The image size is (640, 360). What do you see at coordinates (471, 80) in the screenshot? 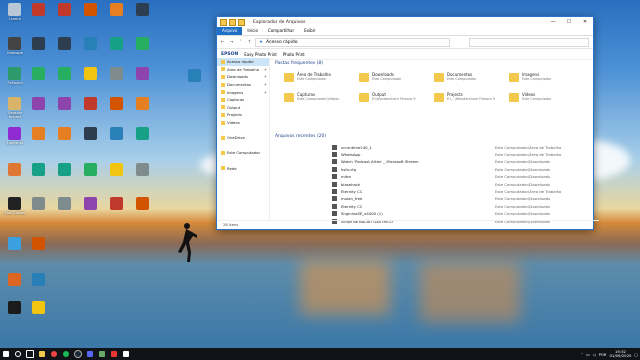
I see `frequent-folder: Documentos Este Computador` at bounding box center [471, 80].